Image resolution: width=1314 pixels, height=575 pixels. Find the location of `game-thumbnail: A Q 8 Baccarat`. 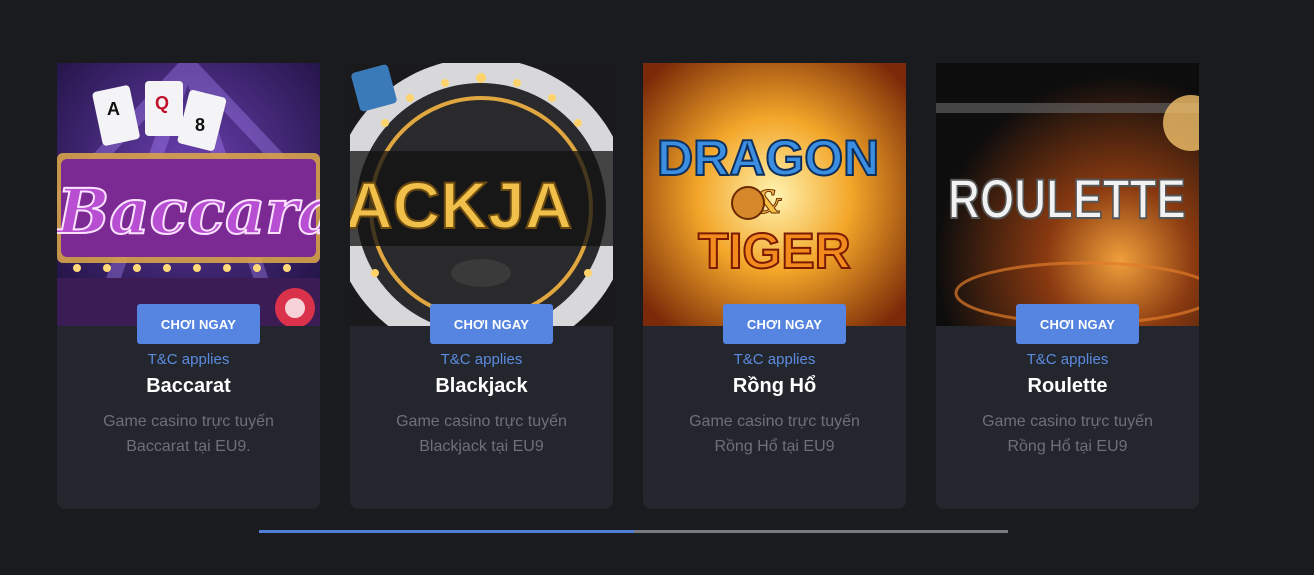

game-thumbnail: A Q 8 Baccarat is located at coordinates (188, 194).